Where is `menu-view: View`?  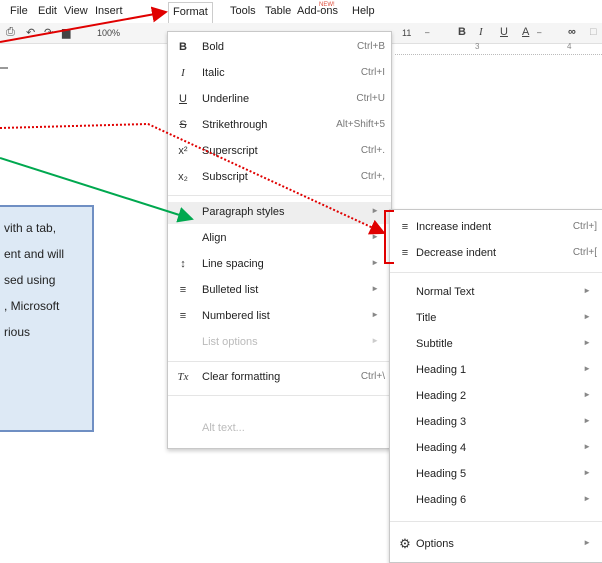 menu-view: View is located at coordinates (76, 11).